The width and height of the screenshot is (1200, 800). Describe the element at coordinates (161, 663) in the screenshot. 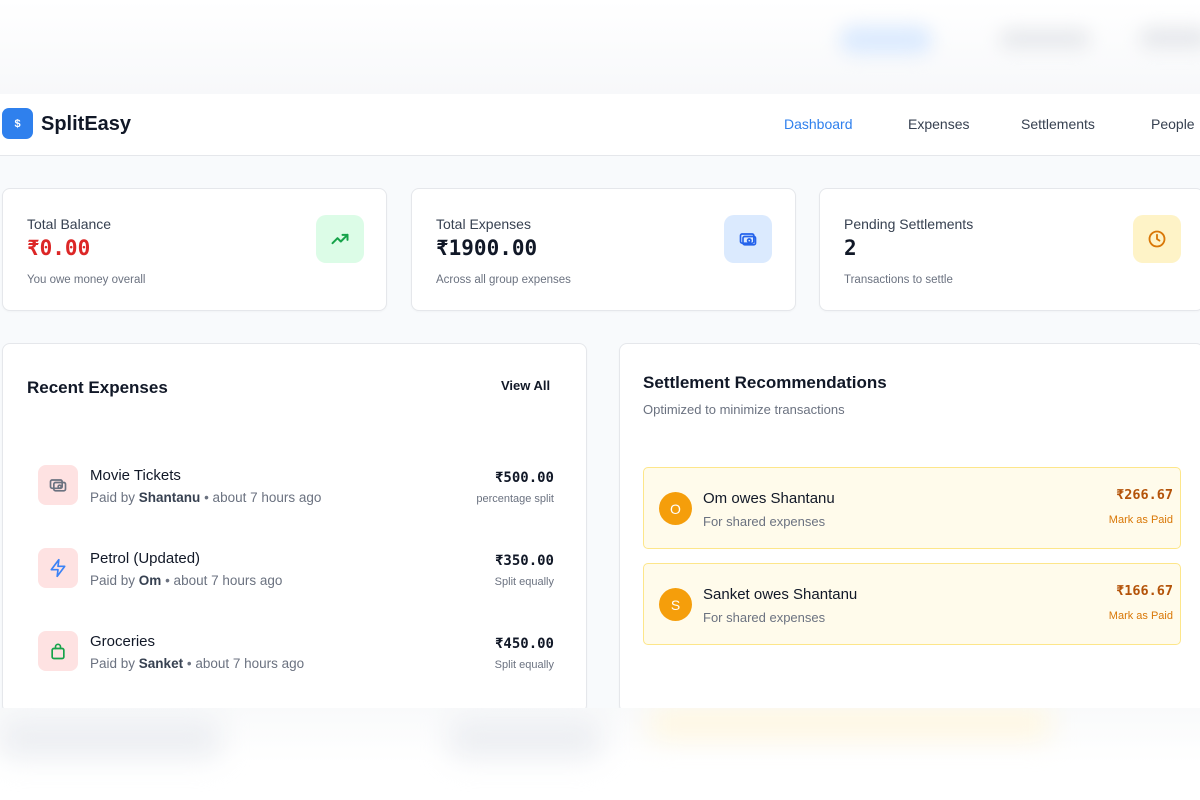

I see `payer-name: Sanket` at that location.